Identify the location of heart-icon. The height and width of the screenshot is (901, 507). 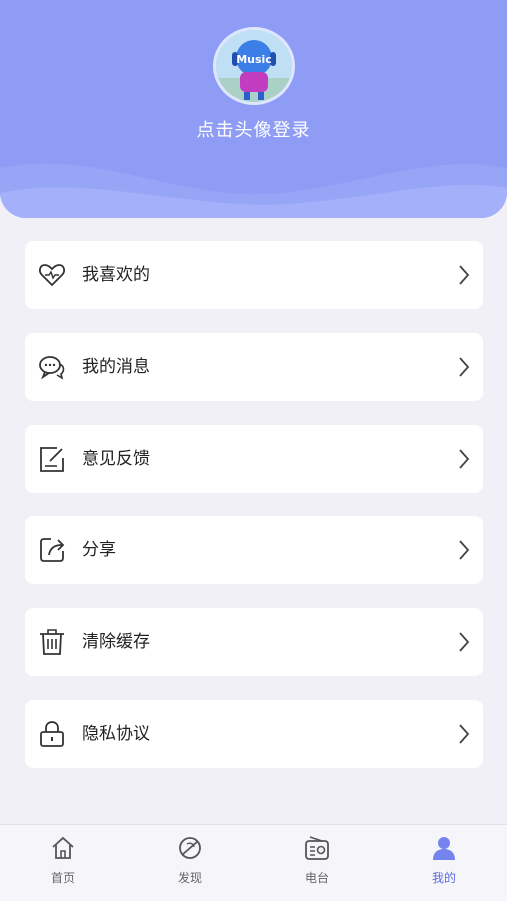
(52, 275).